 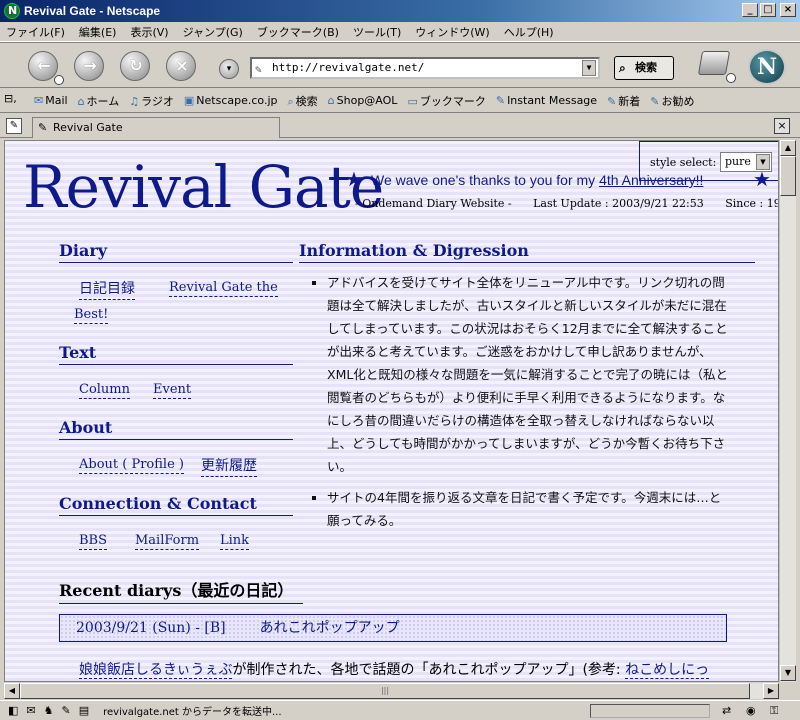 I want to click on forward-button: →, so click(x=89, y=66).